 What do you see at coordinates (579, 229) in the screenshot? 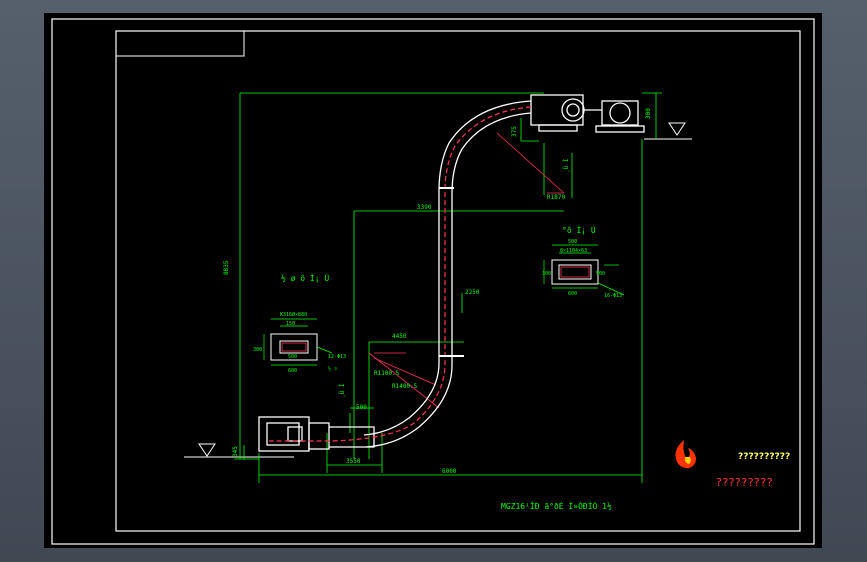
I see `section-right-caption: °ô Ì¡ Ú` at bounding box center [579, 229].